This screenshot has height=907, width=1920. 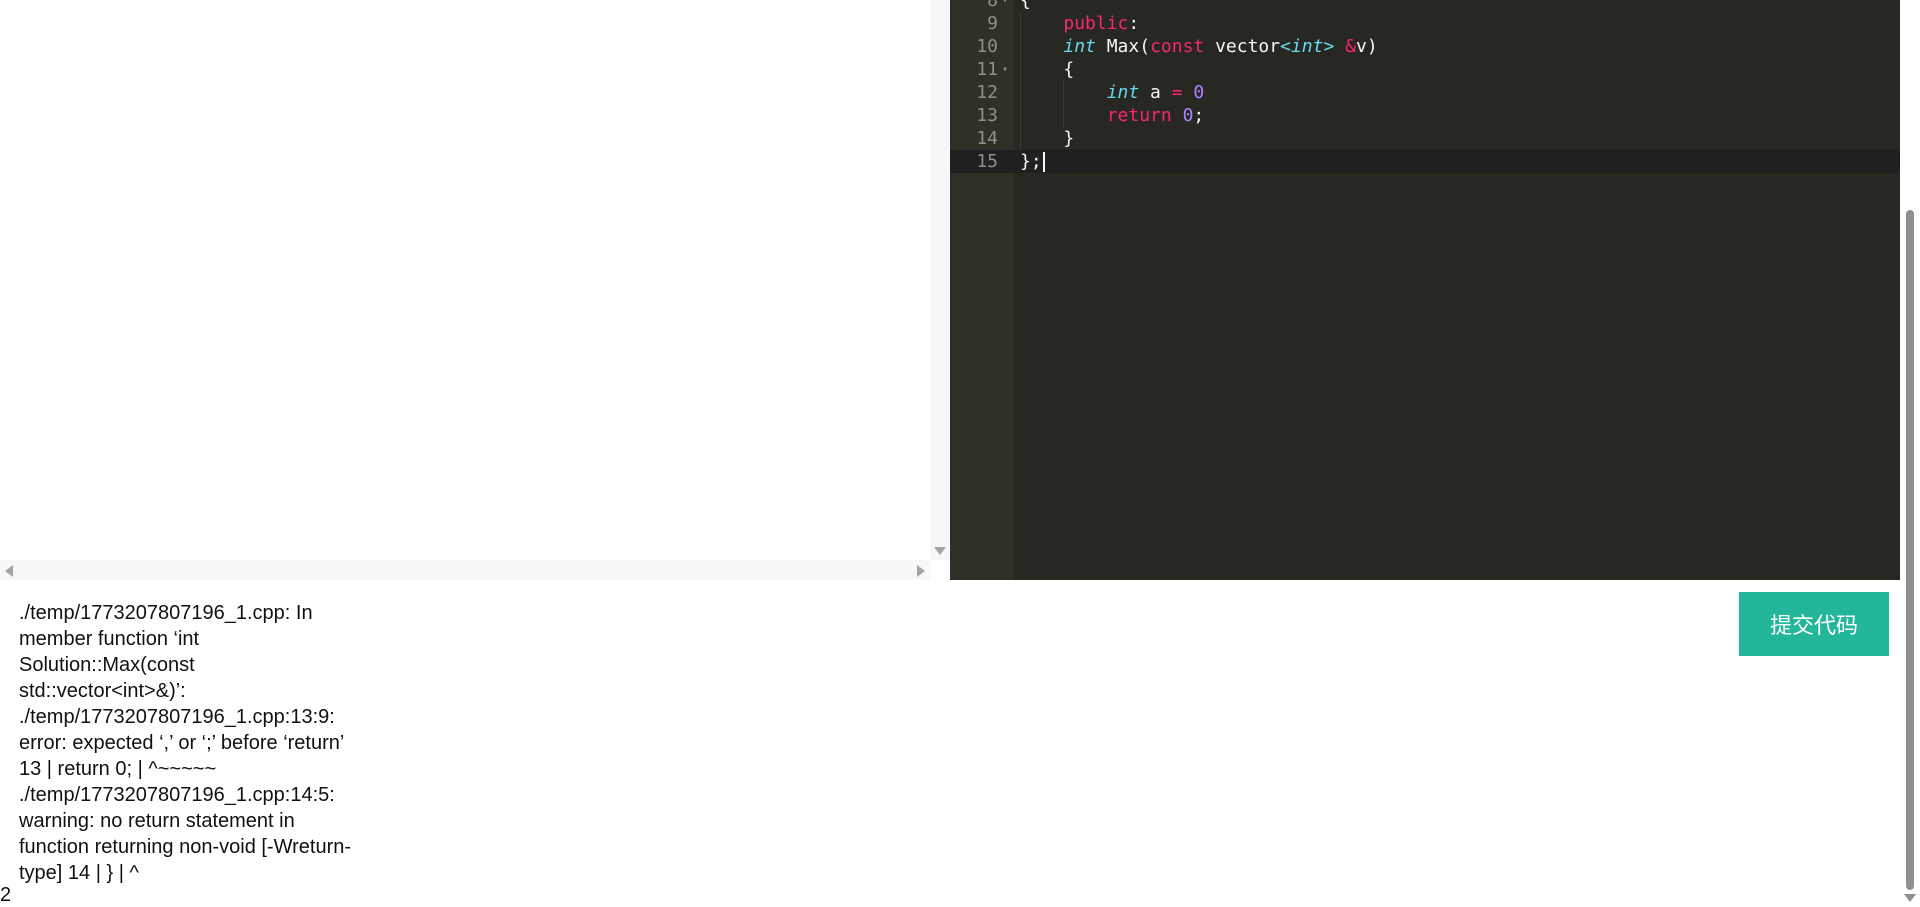 I want to click on scroll-down-arrow-icon, so click(x=940, y=551).